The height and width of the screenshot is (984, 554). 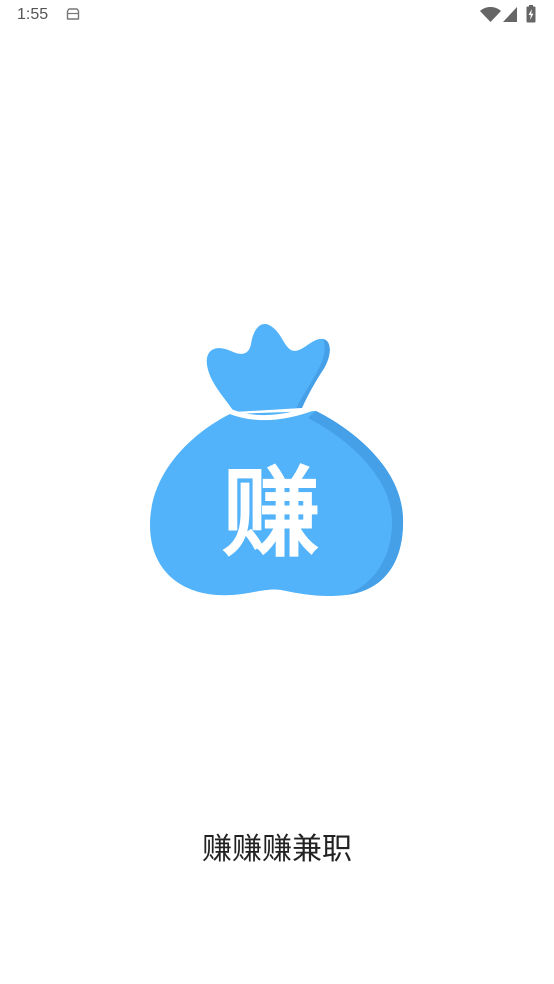 I want to click on battery-charging-icon, so click(x=531, y=14).